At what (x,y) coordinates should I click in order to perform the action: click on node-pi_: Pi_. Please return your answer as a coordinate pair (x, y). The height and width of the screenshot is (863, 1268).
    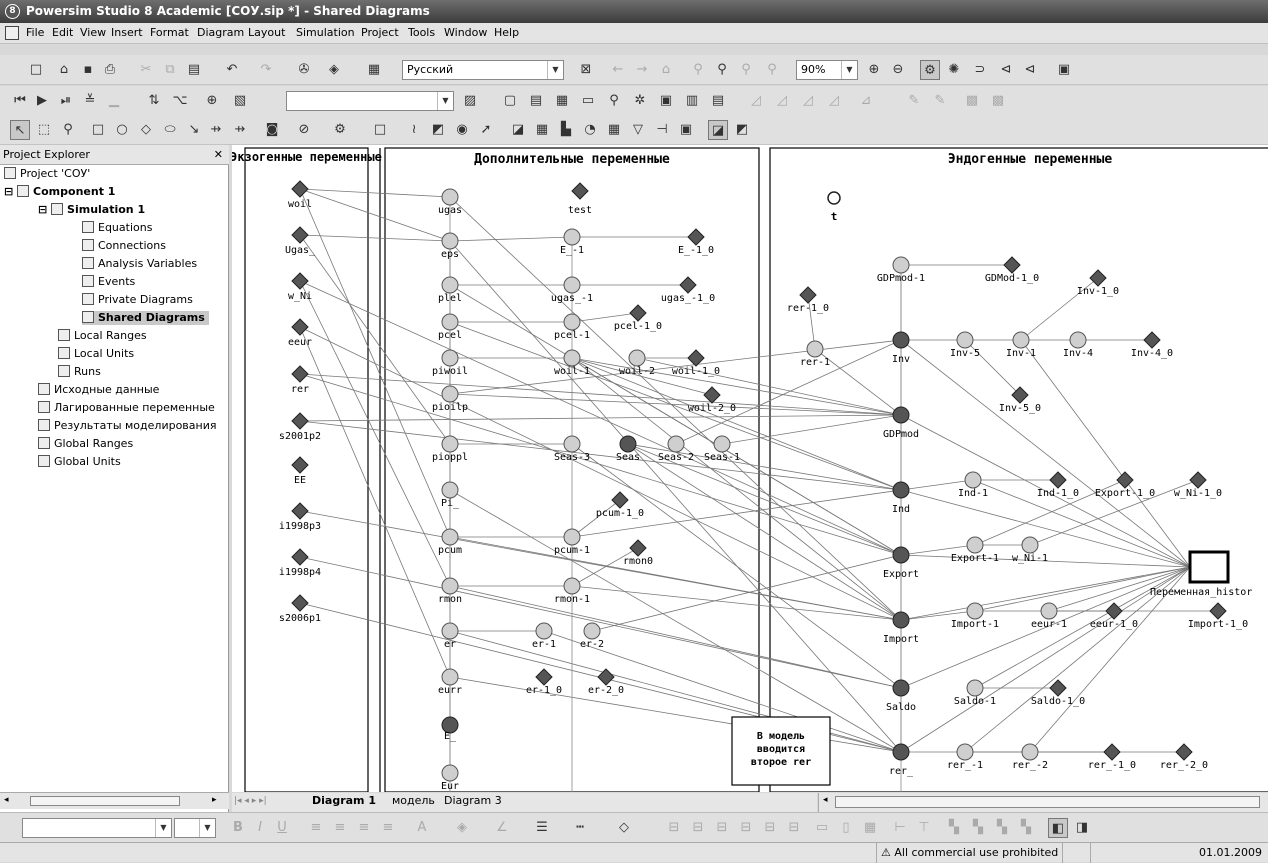
    Looking at the image, I should click on (450, 495).